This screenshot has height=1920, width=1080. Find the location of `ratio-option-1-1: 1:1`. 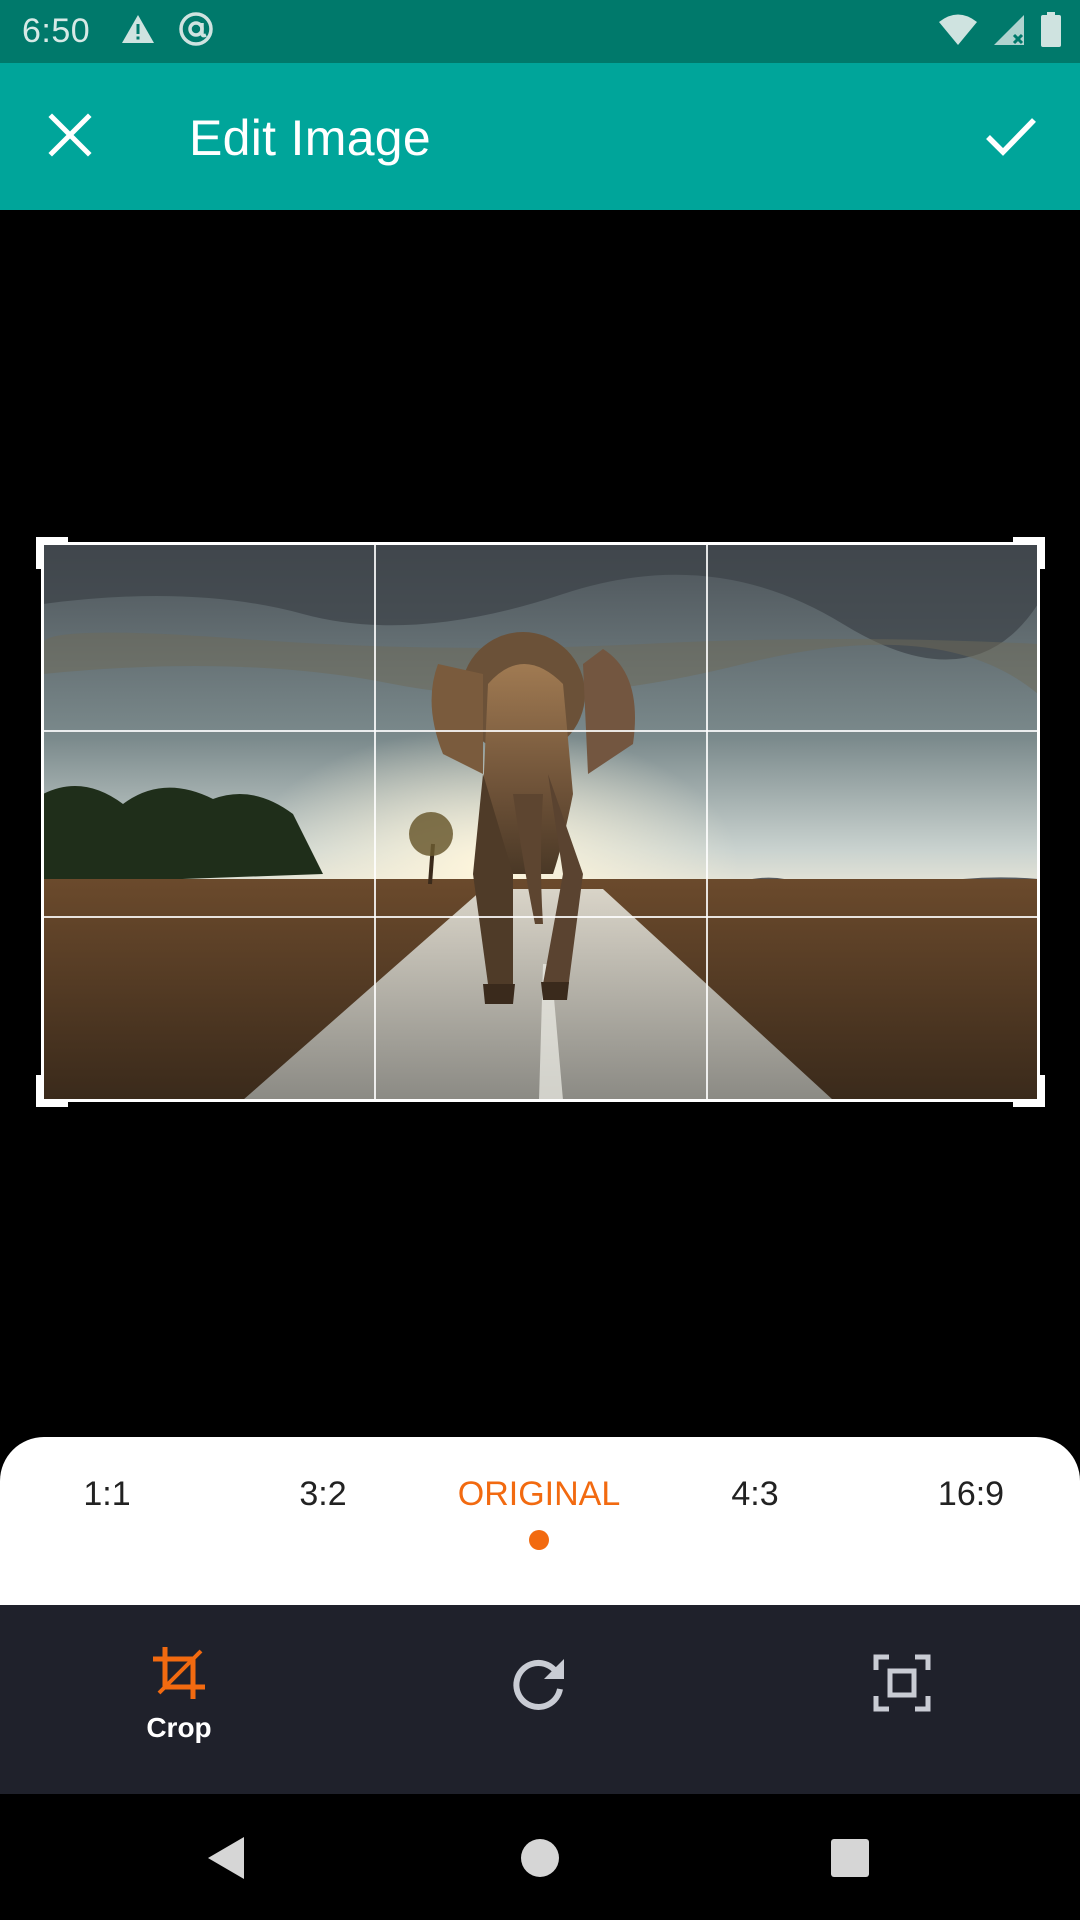

ratio-option-1-1: 1:1 is located at coordinates (107, 1494).